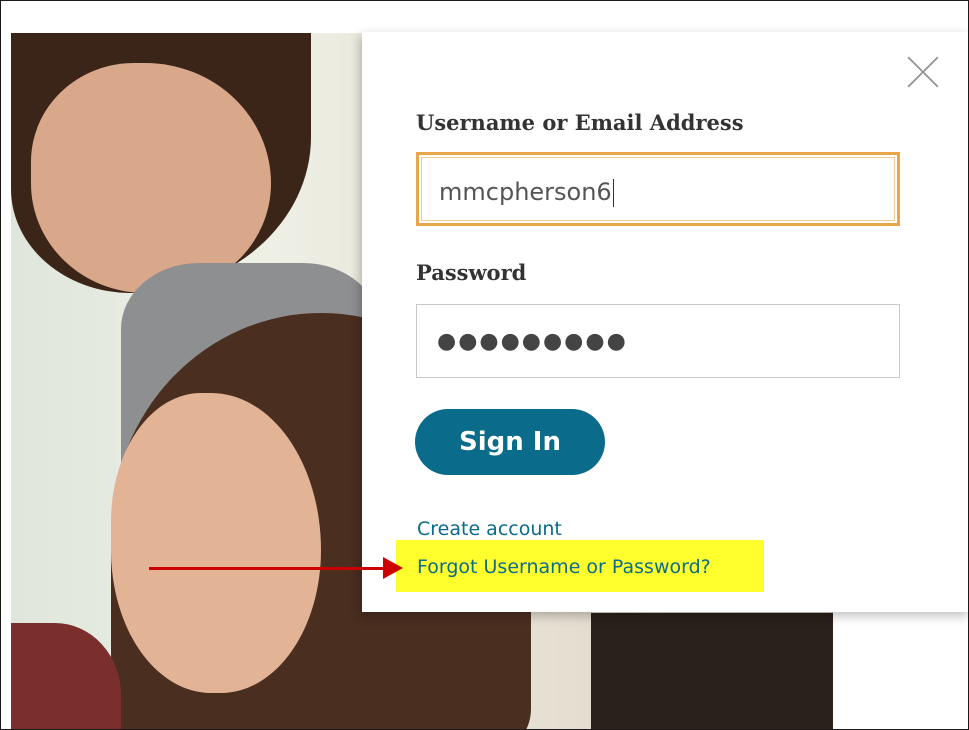  Describe the element at coordinates (923, 72) in the screenshot. I see `close-icon` at that location.